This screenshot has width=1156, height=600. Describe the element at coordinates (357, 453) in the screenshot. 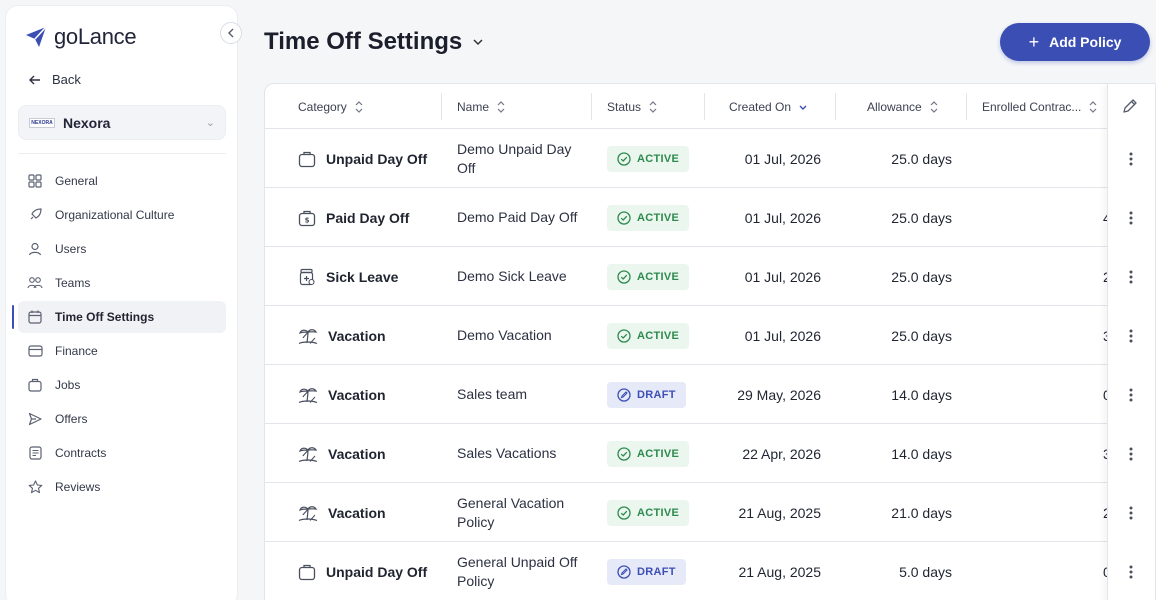

I see `category-label: Vacation` at that location.